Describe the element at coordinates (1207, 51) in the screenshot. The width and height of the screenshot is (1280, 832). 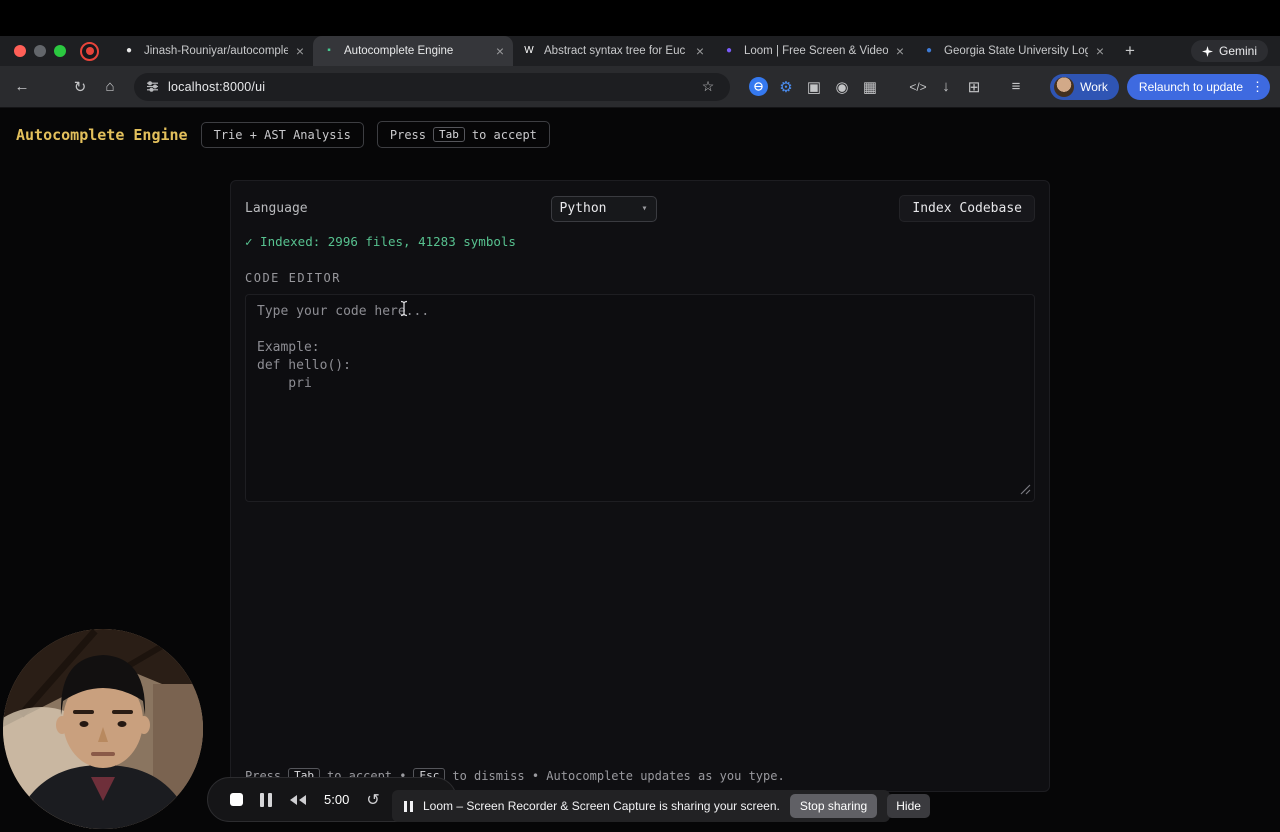
I see `sparkle-icon` at that location.